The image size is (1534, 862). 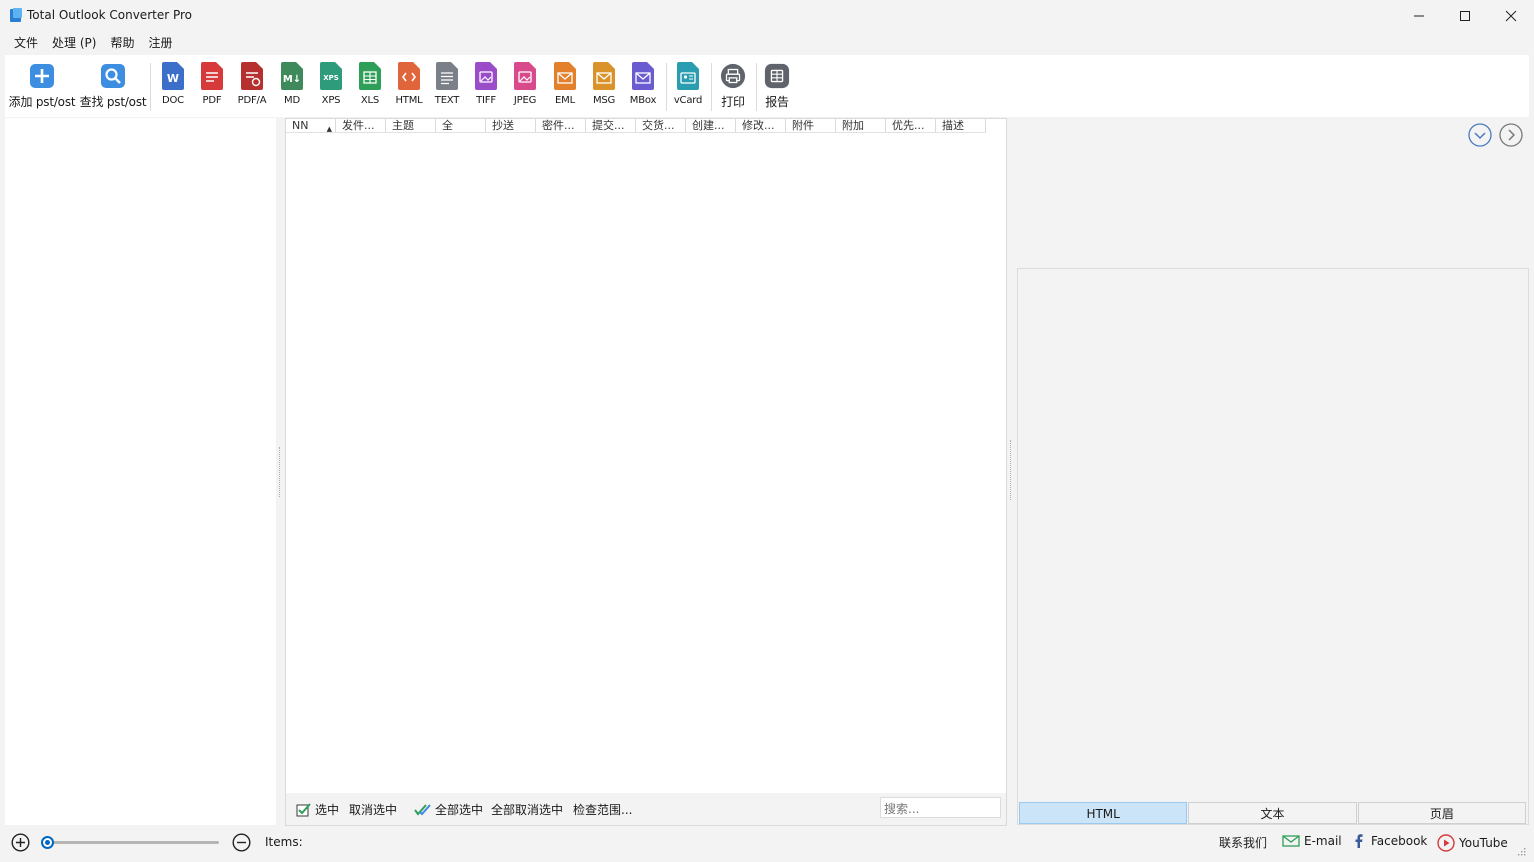 I want to click on folder-tree-pane, so click(x=140, y=471).